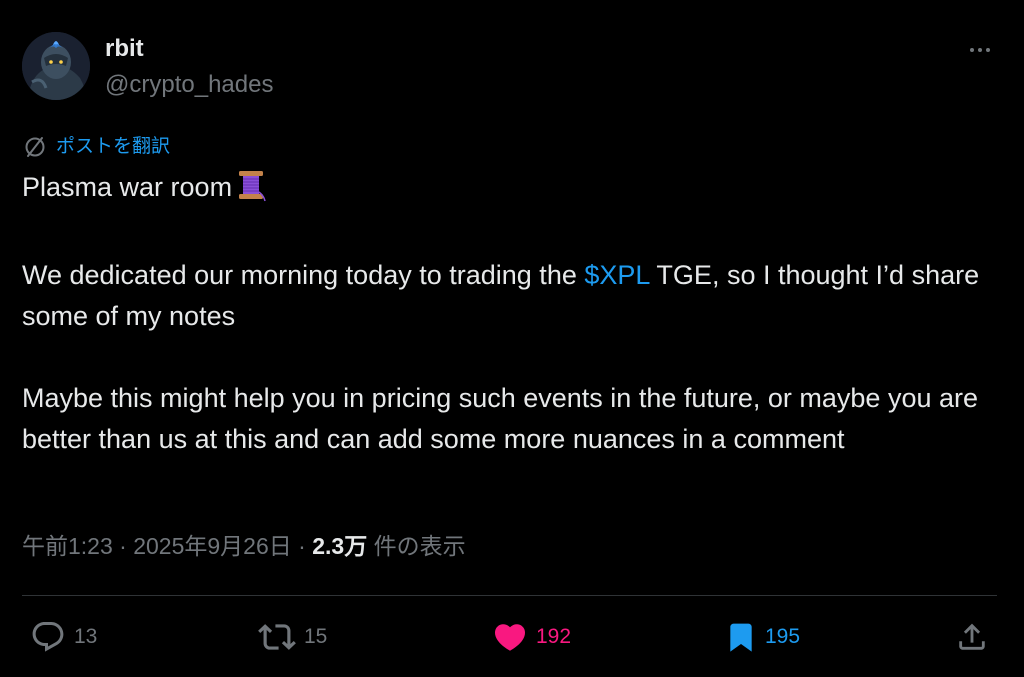 Image resolution: width=1024 pixels, height=677 pixels. Describe the element at coordinates (124, 49) in the screenshot. I see `author-name: rbit` at that location.